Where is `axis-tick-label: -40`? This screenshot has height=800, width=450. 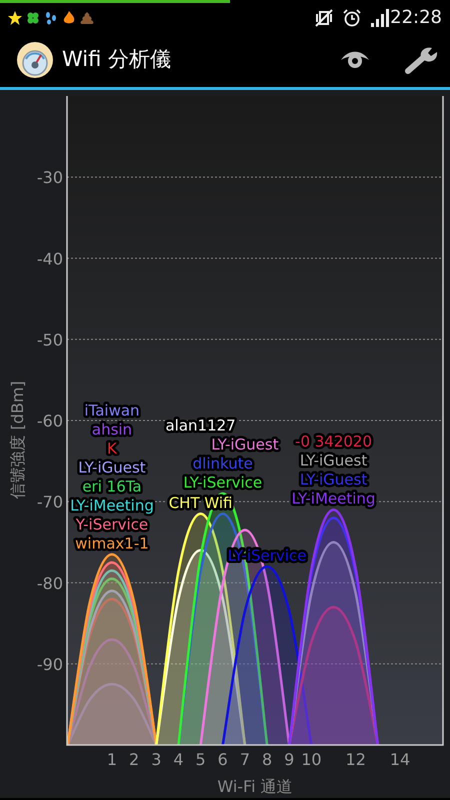
axis-tick-label: -40 is located at coordinates (49, 258).